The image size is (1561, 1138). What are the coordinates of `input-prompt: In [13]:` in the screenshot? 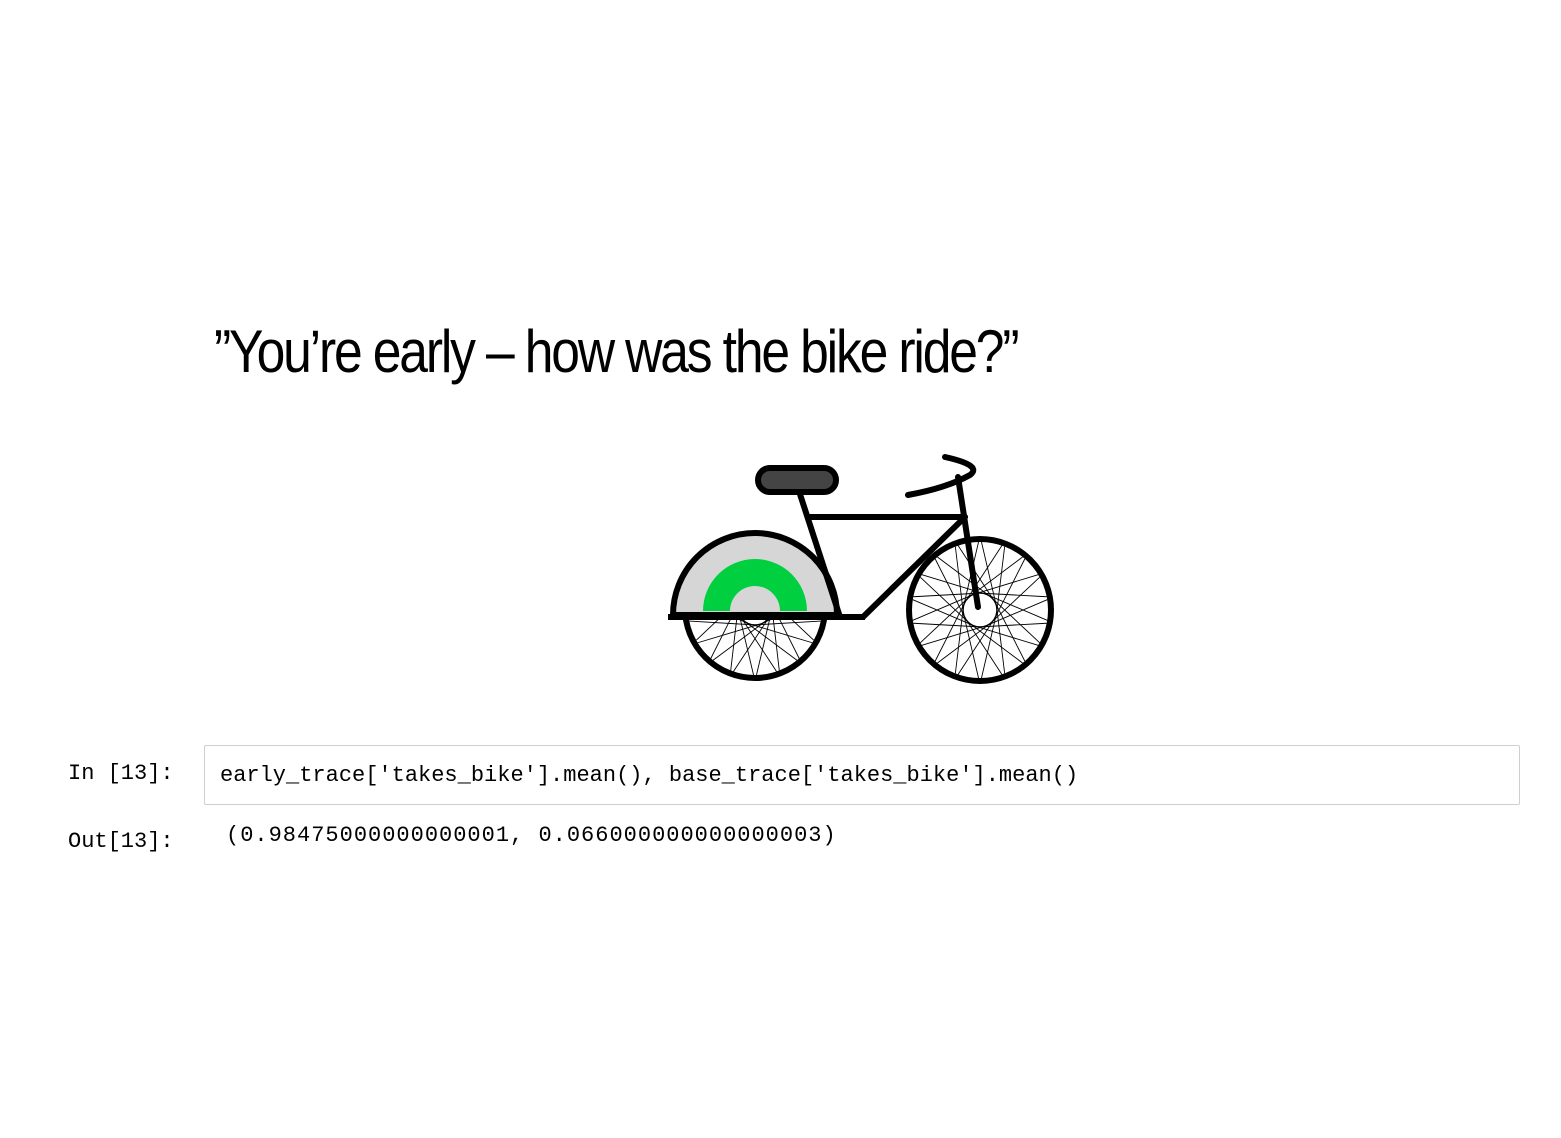 It's located at (121, 773).